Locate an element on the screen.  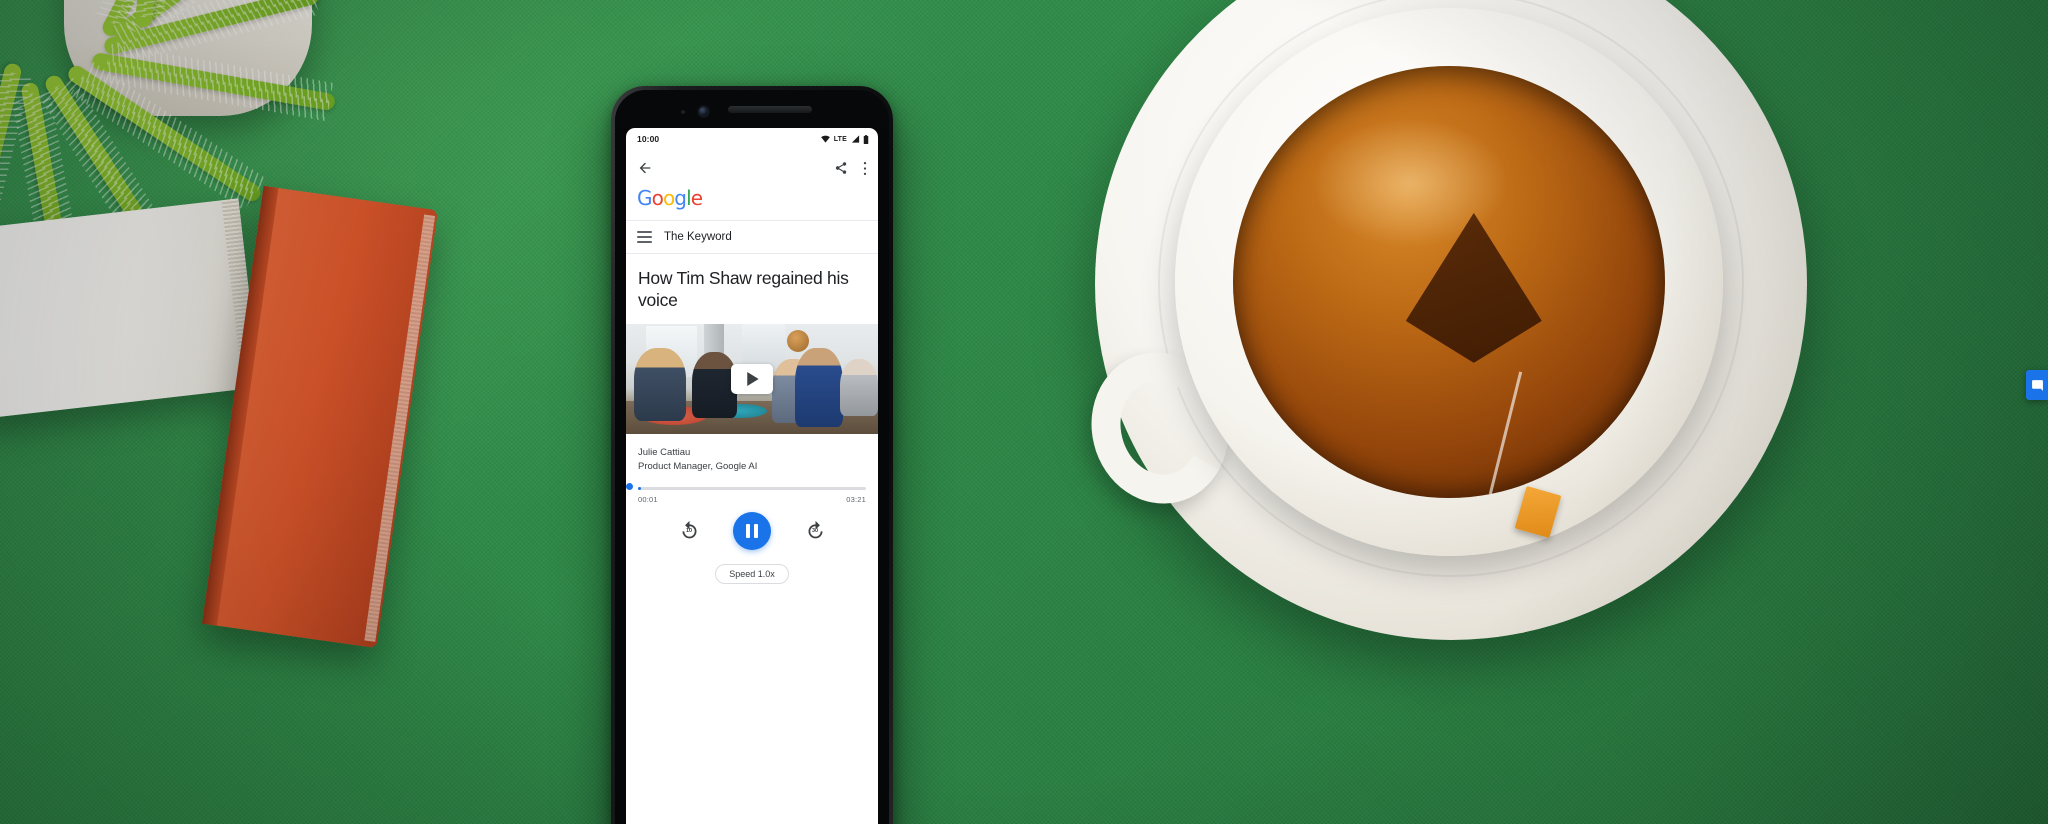
speed-button: Speed 1.0x is located at coordinates (752, 573).